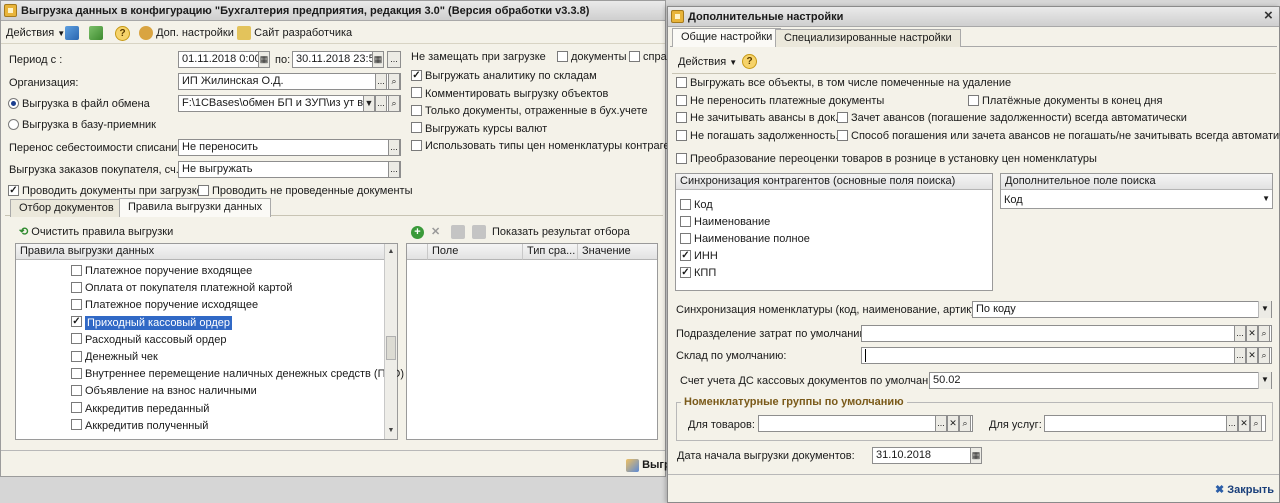  Describe the element at coordinates (458, 232) in the screenshot. I see `copy-icon` at that location.